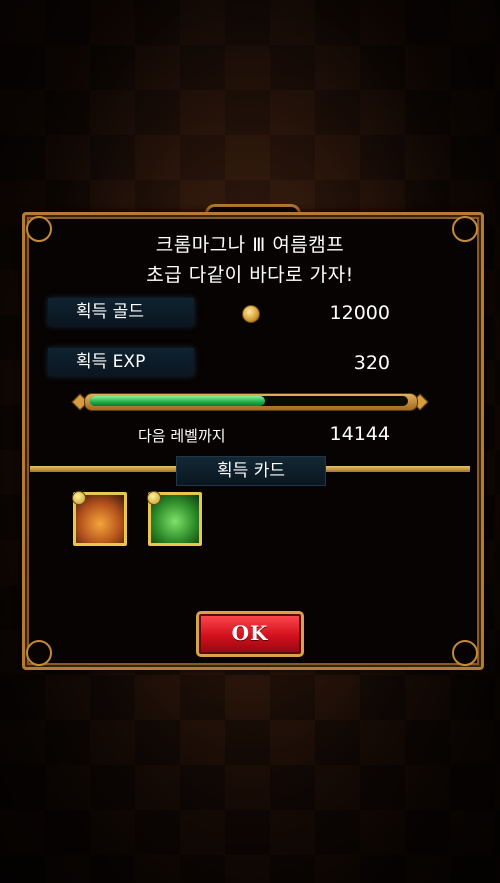 This screenshot has width=500, height=883. What do you see at coordinates (250, 245) in the screenshot?
I see `dialog-title-line1: 크롬마그나 Ⅲ 여름캠프` at bounding box center [250, 245].